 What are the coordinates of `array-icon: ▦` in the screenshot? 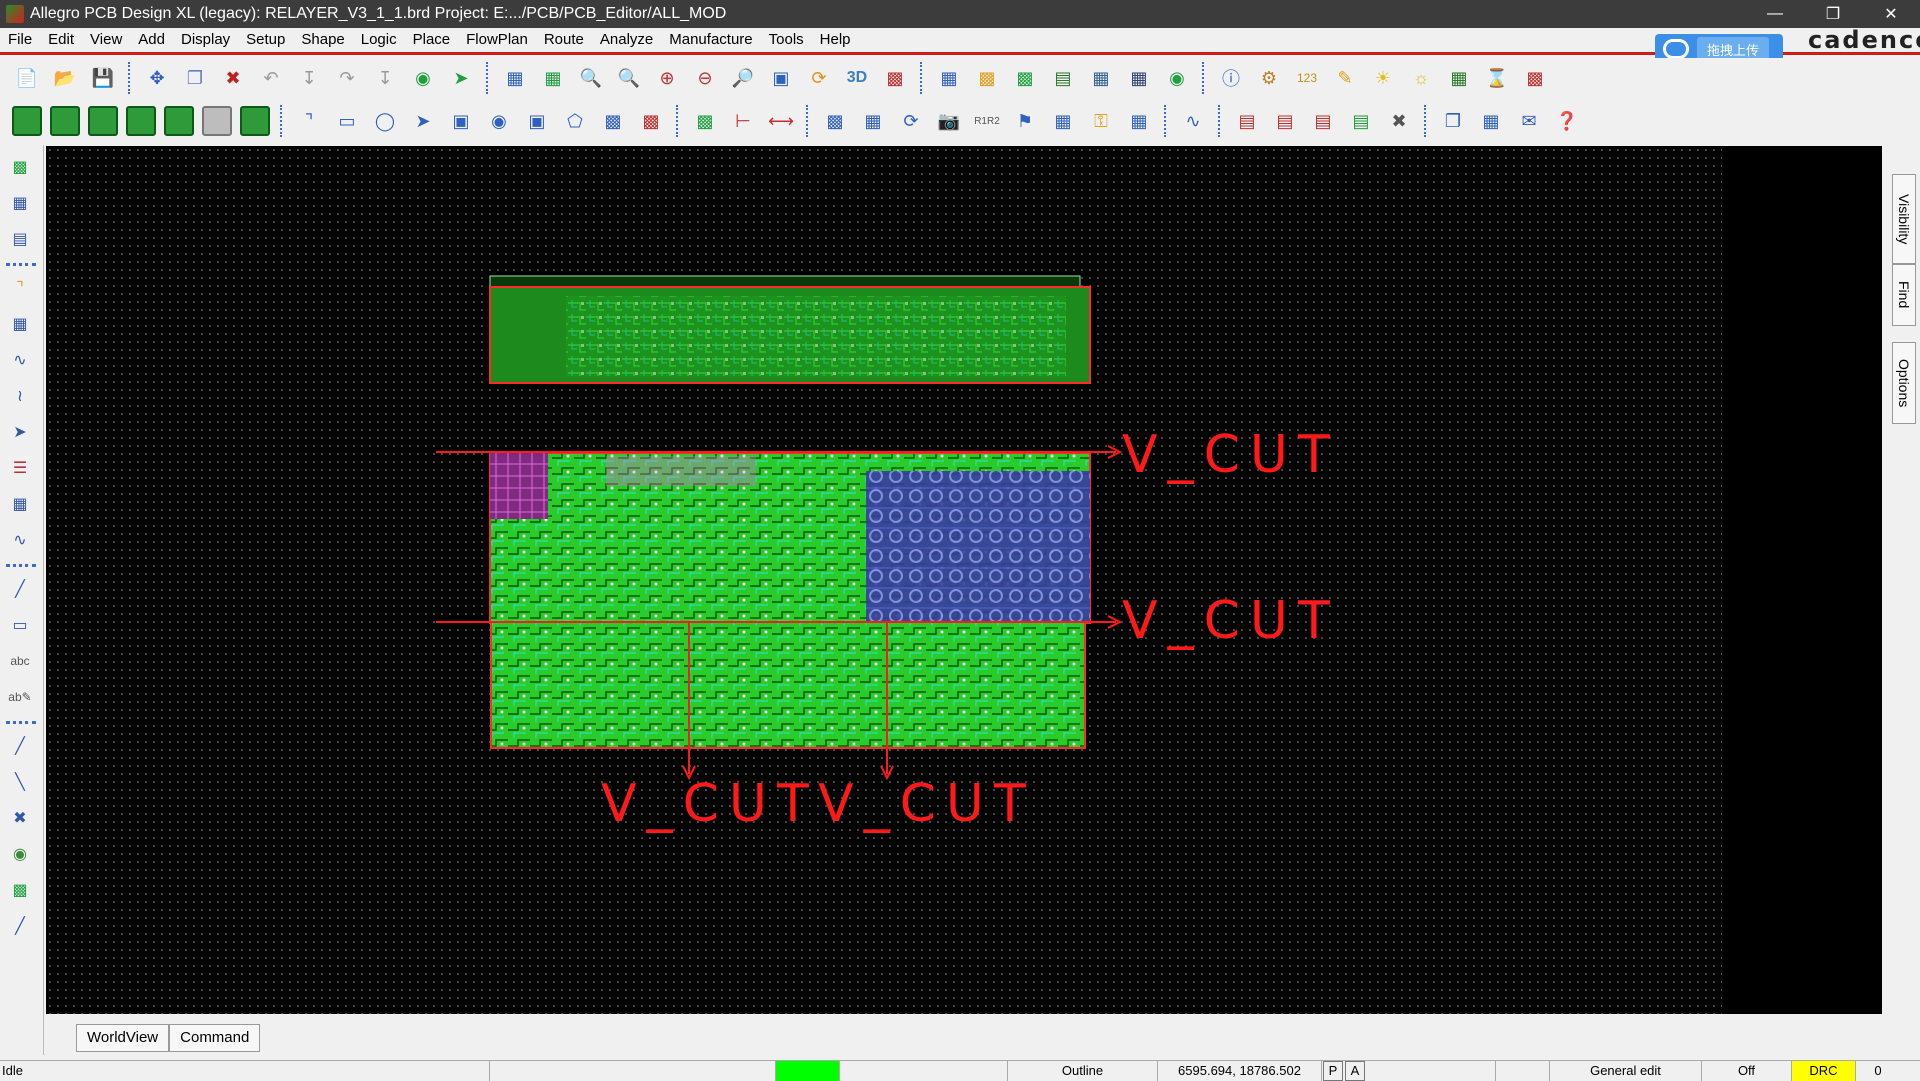 It's located at (1139, 121).